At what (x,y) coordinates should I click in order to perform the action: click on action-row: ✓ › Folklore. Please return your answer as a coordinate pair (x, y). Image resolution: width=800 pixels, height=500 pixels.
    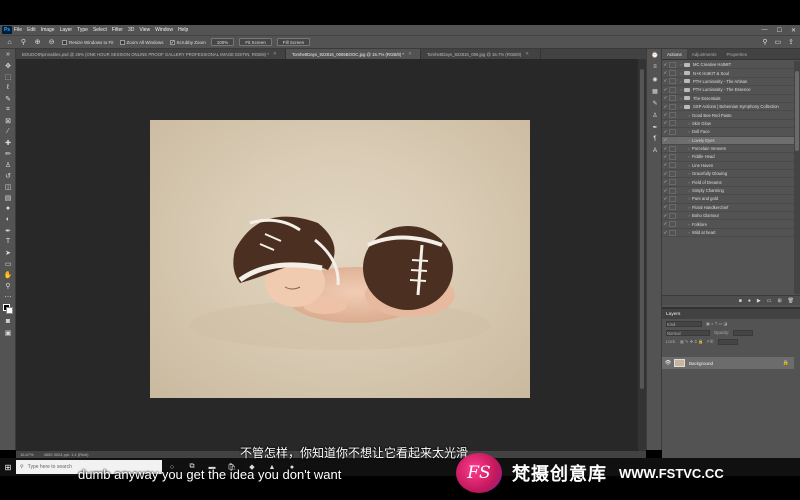
    Looking at the image, I should click on (728, 224).